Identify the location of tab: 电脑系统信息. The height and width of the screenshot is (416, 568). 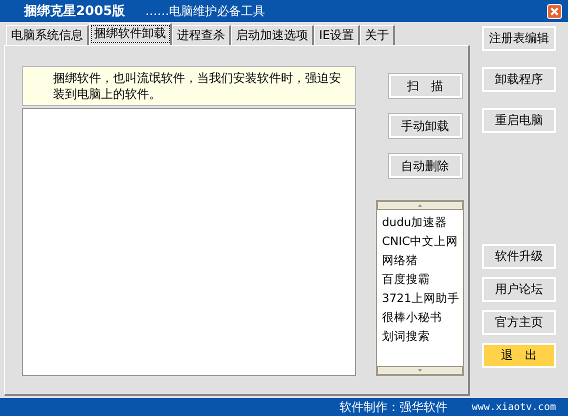
(47, 35).